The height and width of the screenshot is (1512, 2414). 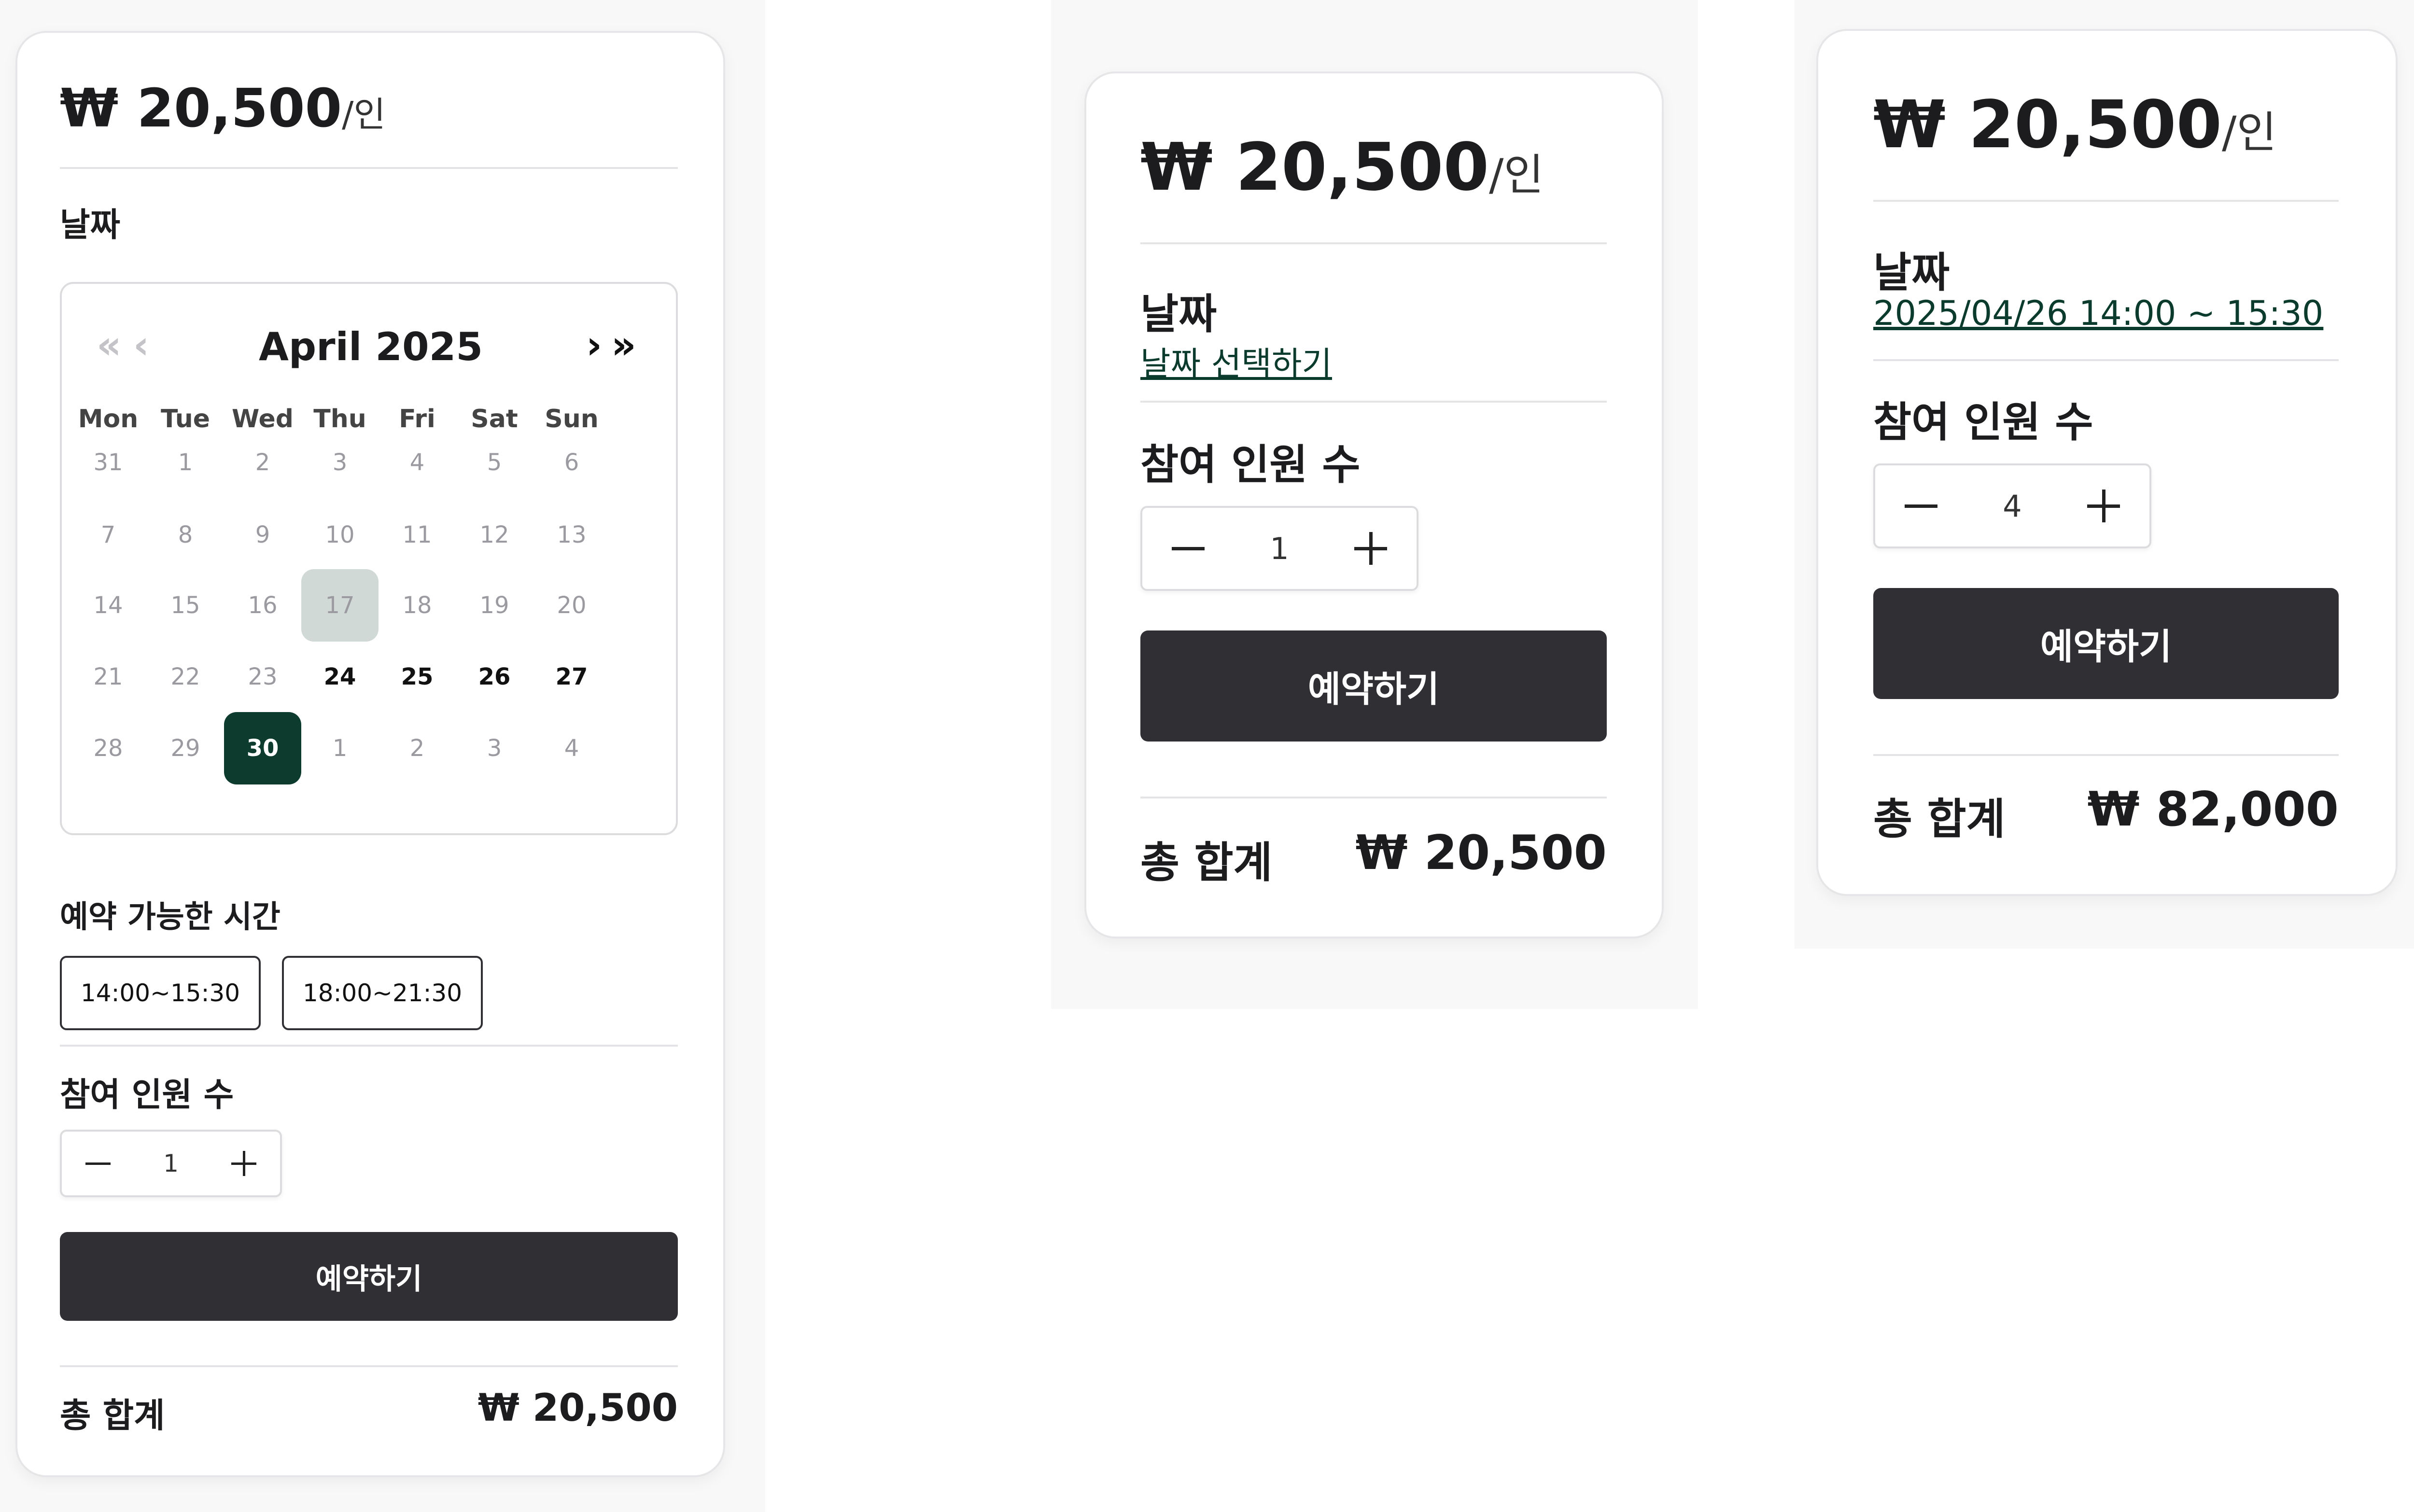 What do you see at coordinates (571, 463) in the screenshot?
I see `calendar-day: 6` at bounding box center [571, 463].